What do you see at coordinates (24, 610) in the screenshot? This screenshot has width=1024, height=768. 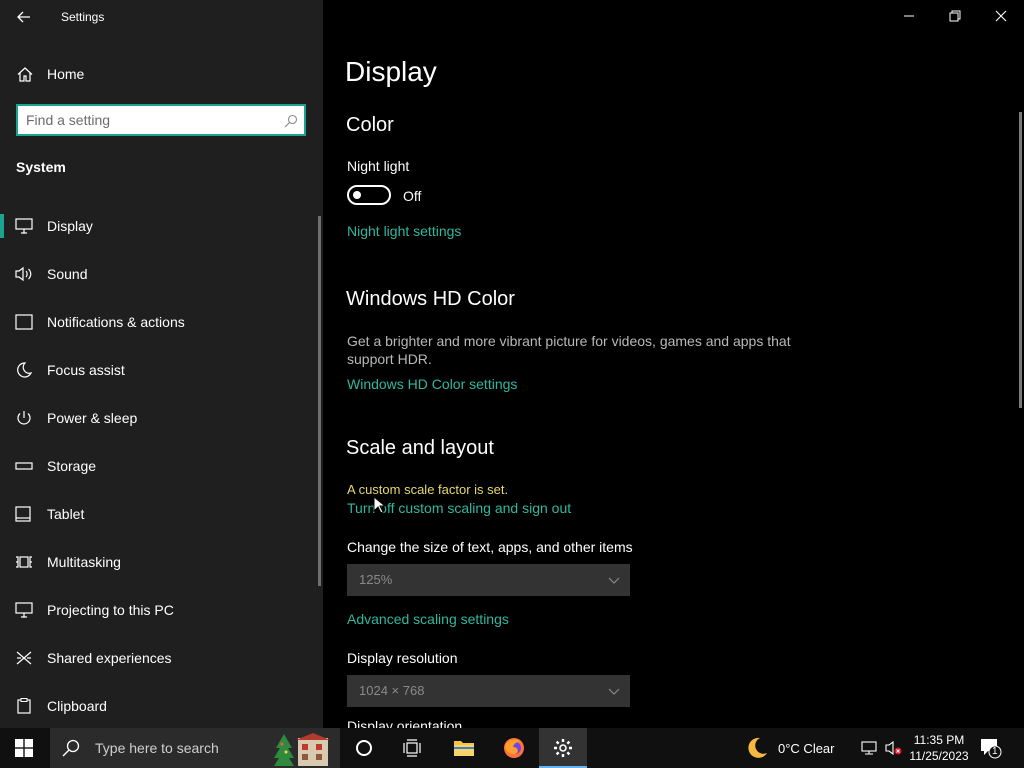 I see `projecting-icon` at bounding box center [24, 610].